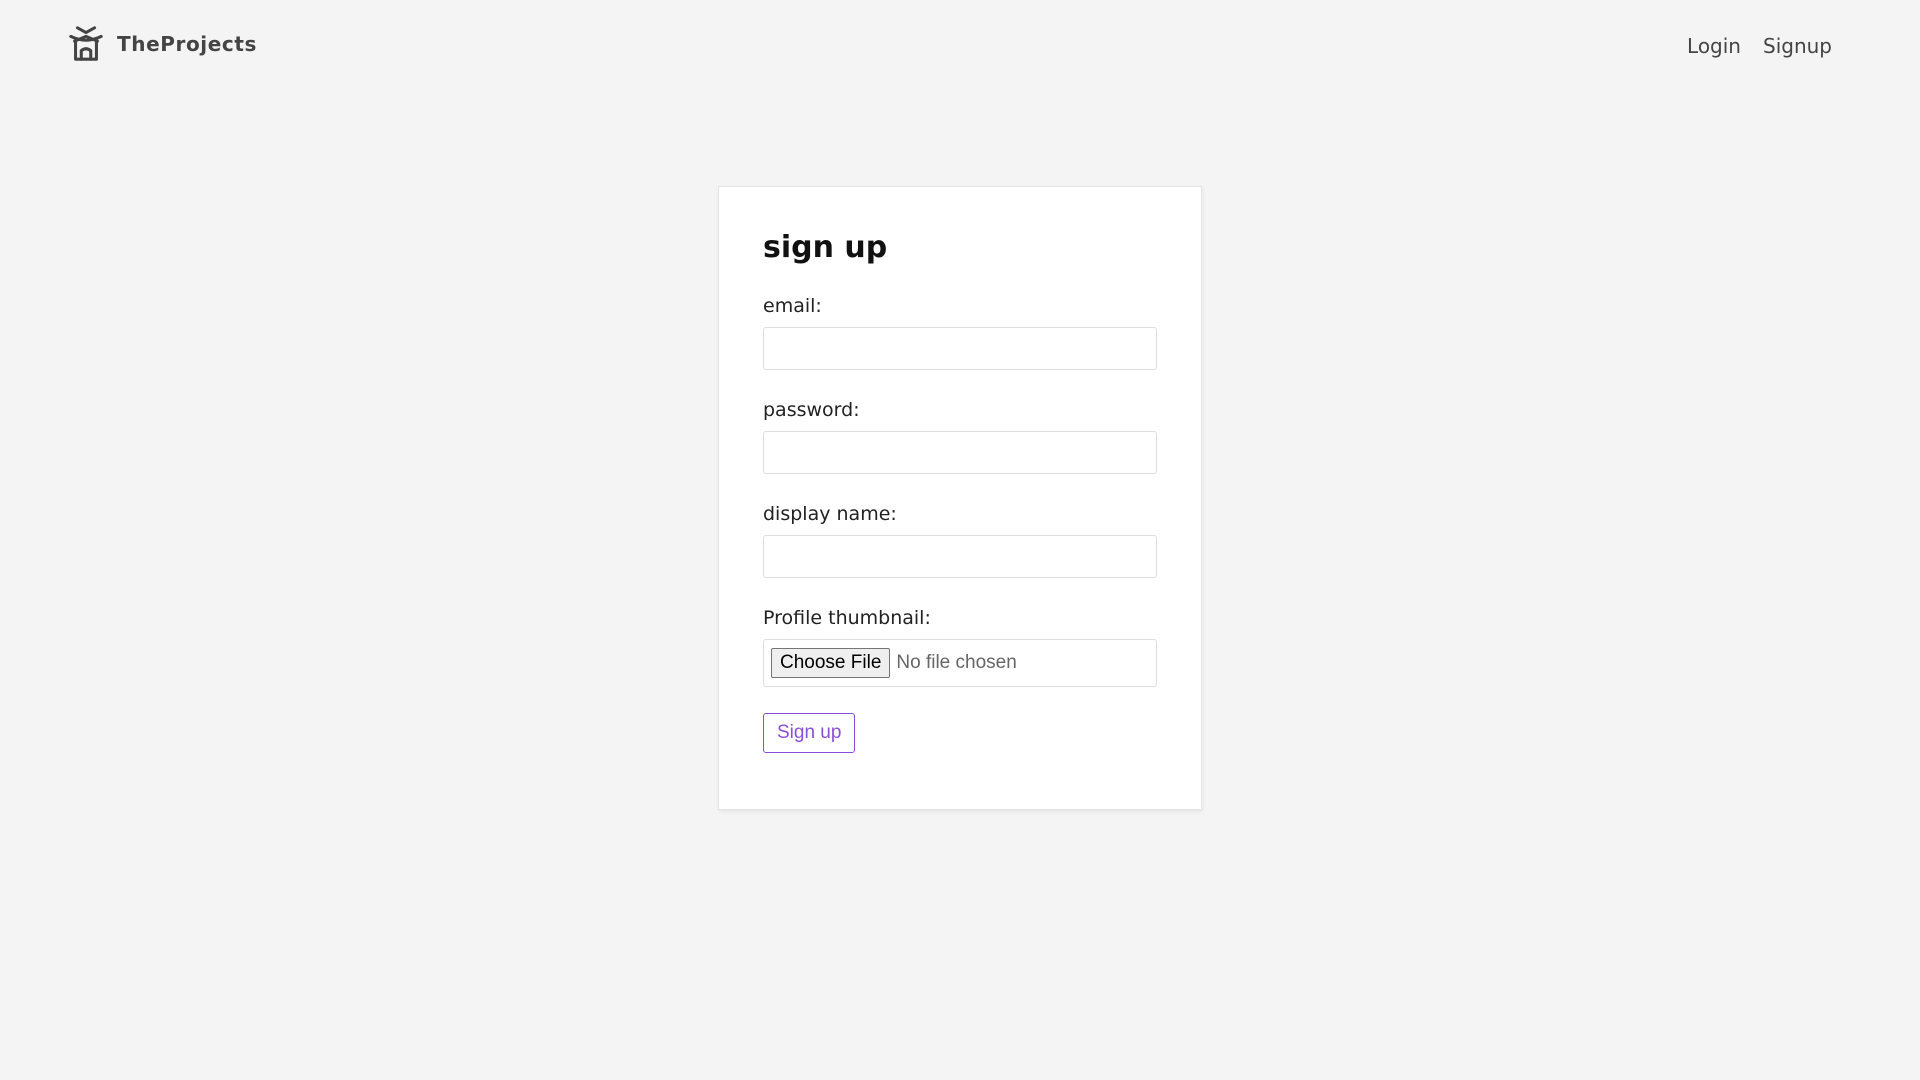  Describe the element at coordinates (809, 732) in the screenshot. I see `sign-up-button: Sign up` at that location.